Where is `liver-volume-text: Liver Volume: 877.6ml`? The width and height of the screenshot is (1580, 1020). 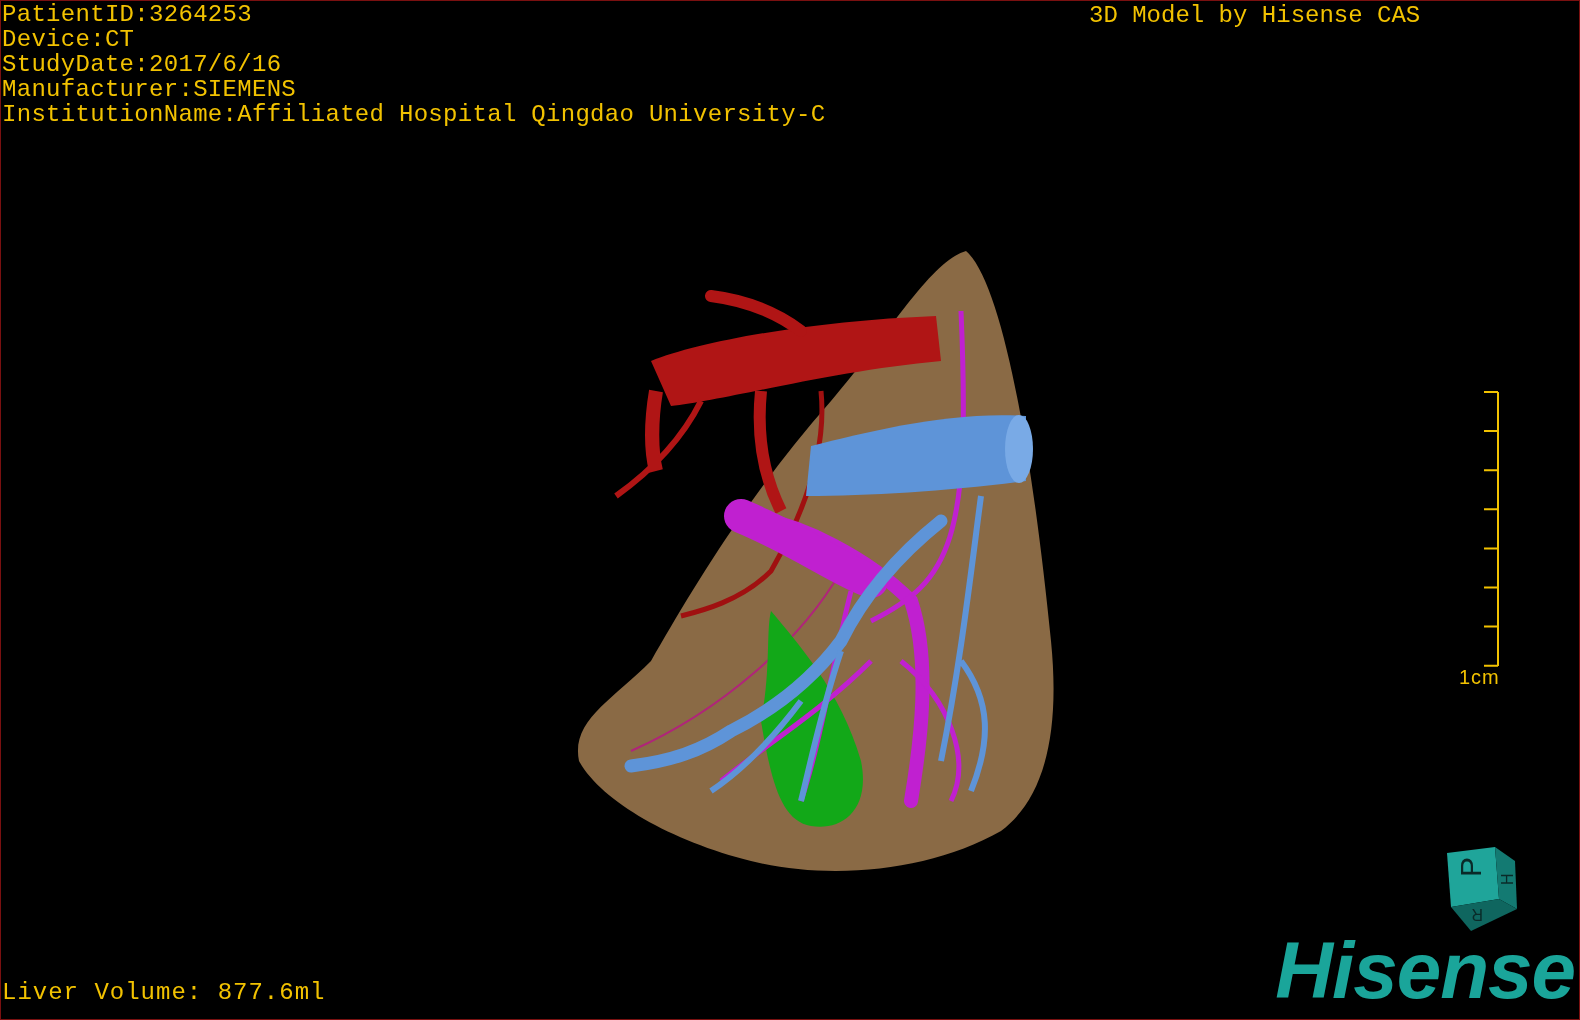
liver-volume-text: Liver Volume: 877.6ml is located at coordinates (164, 992).